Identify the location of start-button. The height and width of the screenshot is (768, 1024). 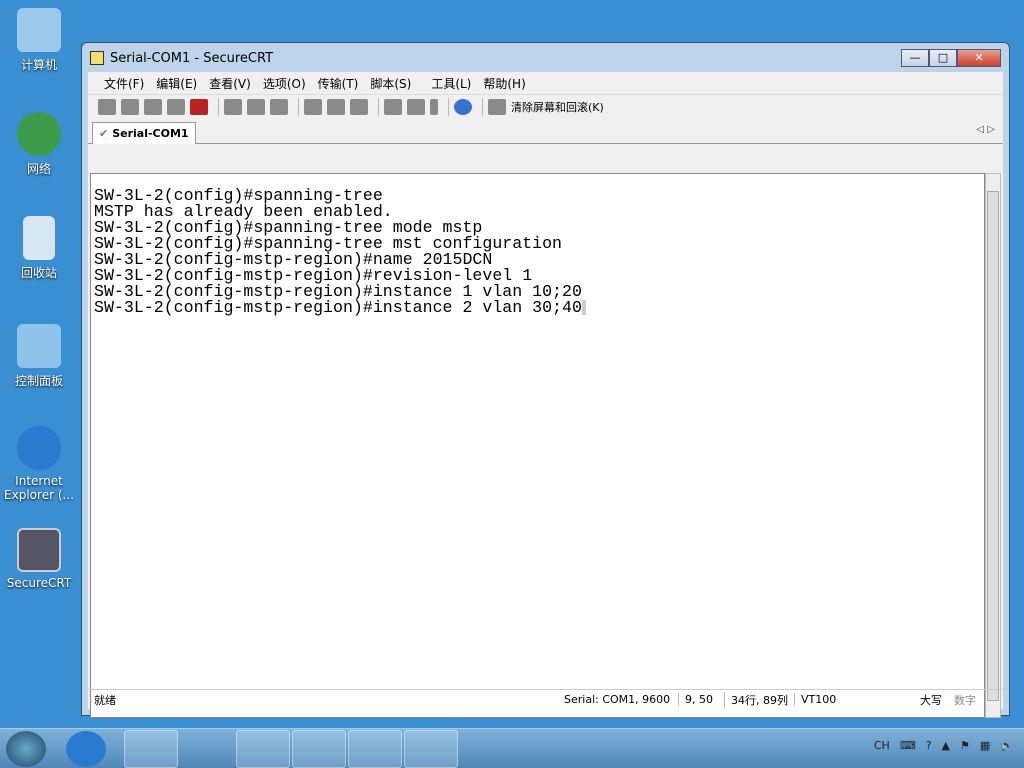
(26, 748).